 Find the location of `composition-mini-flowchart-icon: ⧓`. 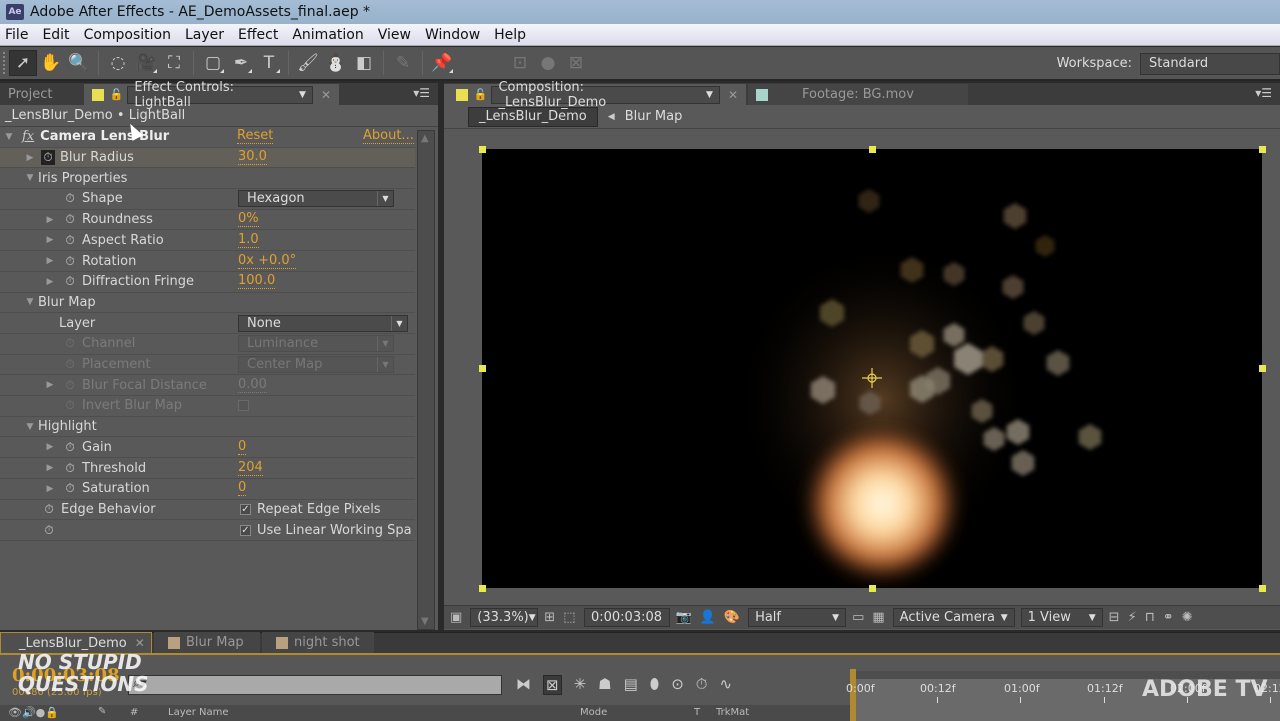

composition-mini-flowchart-icon: ⧓ is located at coordinates (523, 685).